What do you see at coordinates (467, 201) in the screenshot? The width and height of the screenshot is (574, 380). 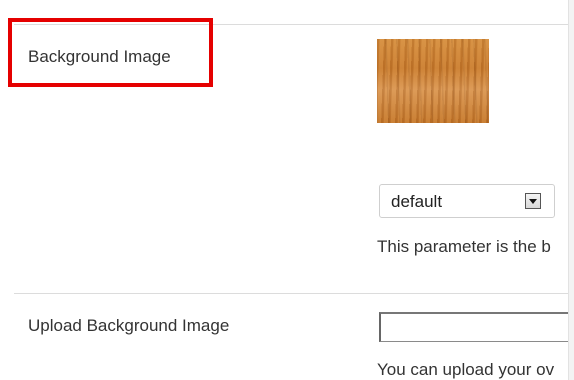 I see `background-image-select: default` at bounding box center [467, 201].